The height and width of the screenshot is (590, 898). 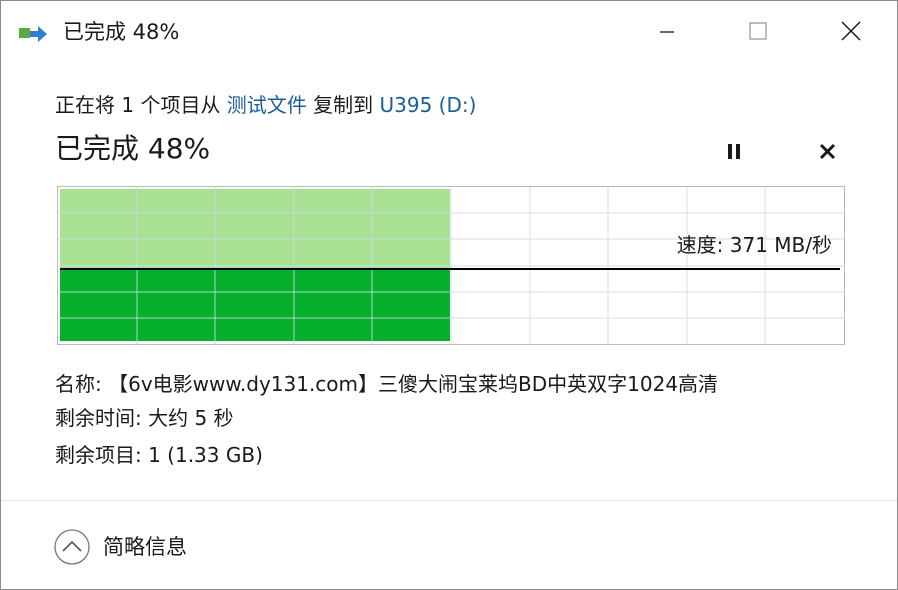 I want to click on progress-title: 已完成 48%, so click(x=133, y=148).